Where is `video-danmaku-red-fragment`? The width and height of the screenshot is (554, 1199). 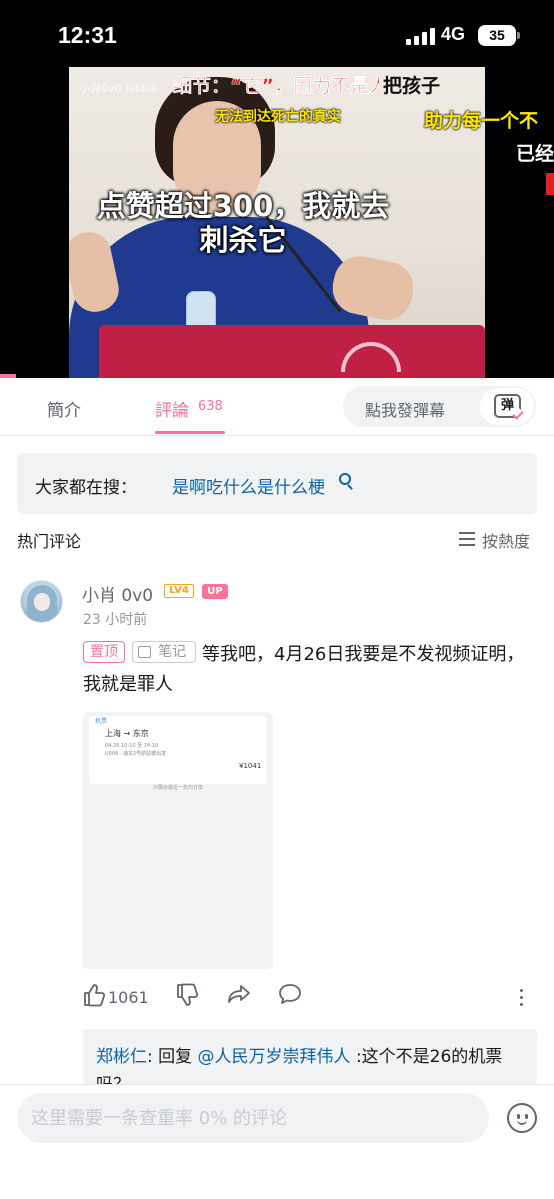
video-danmaku-red-fragment is located at coordinates (550, 184).